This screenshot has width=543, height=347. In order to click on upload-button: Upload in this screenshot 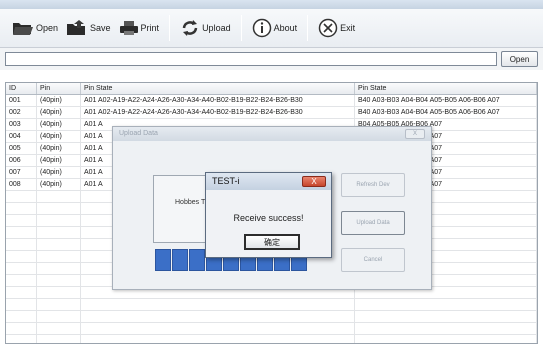, I will do `click(205, 28)`.